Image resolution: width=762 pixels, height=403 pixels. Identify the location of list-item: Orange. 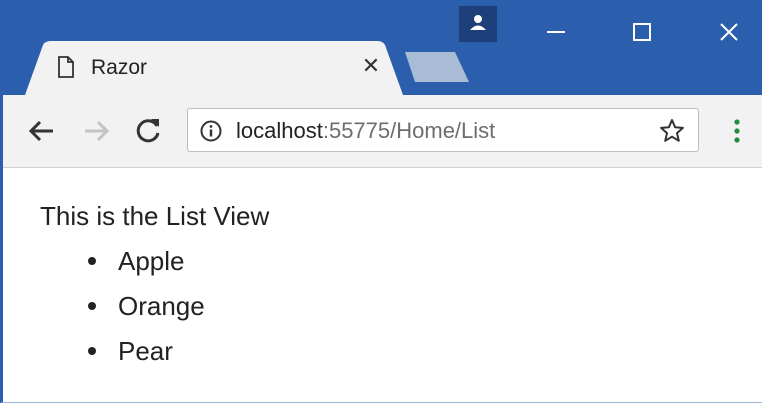
(122, 313).